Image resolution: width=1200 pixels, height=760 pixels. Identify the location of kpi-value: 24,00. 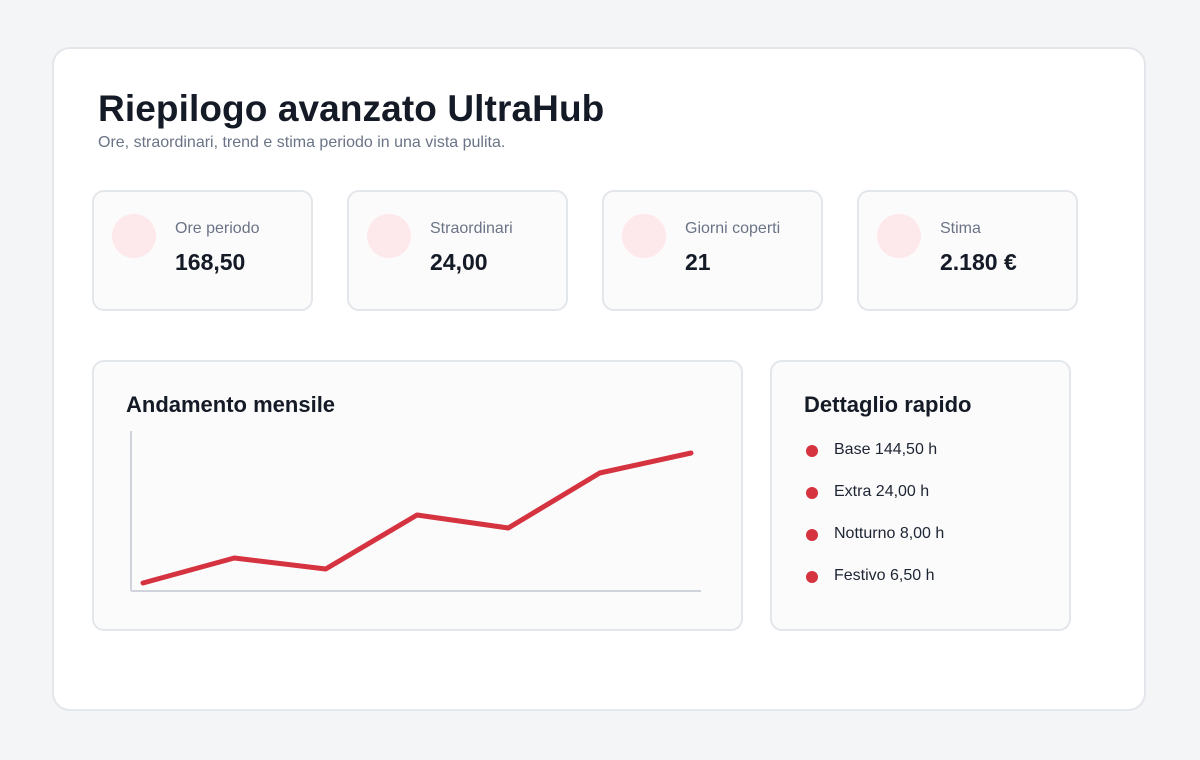
(459, 262).